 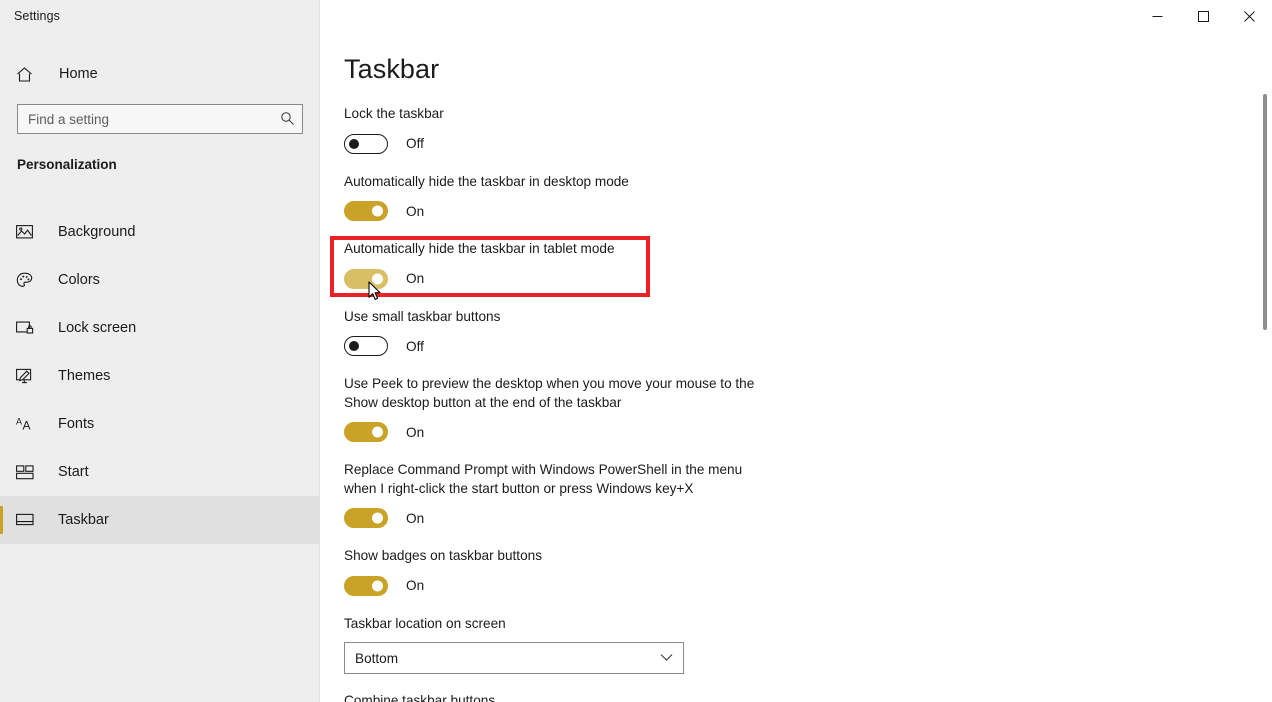 What do you see at coordinates (78, 74) in the screenshot?
I see `home-label: Home` at bounding box center [78, 74].